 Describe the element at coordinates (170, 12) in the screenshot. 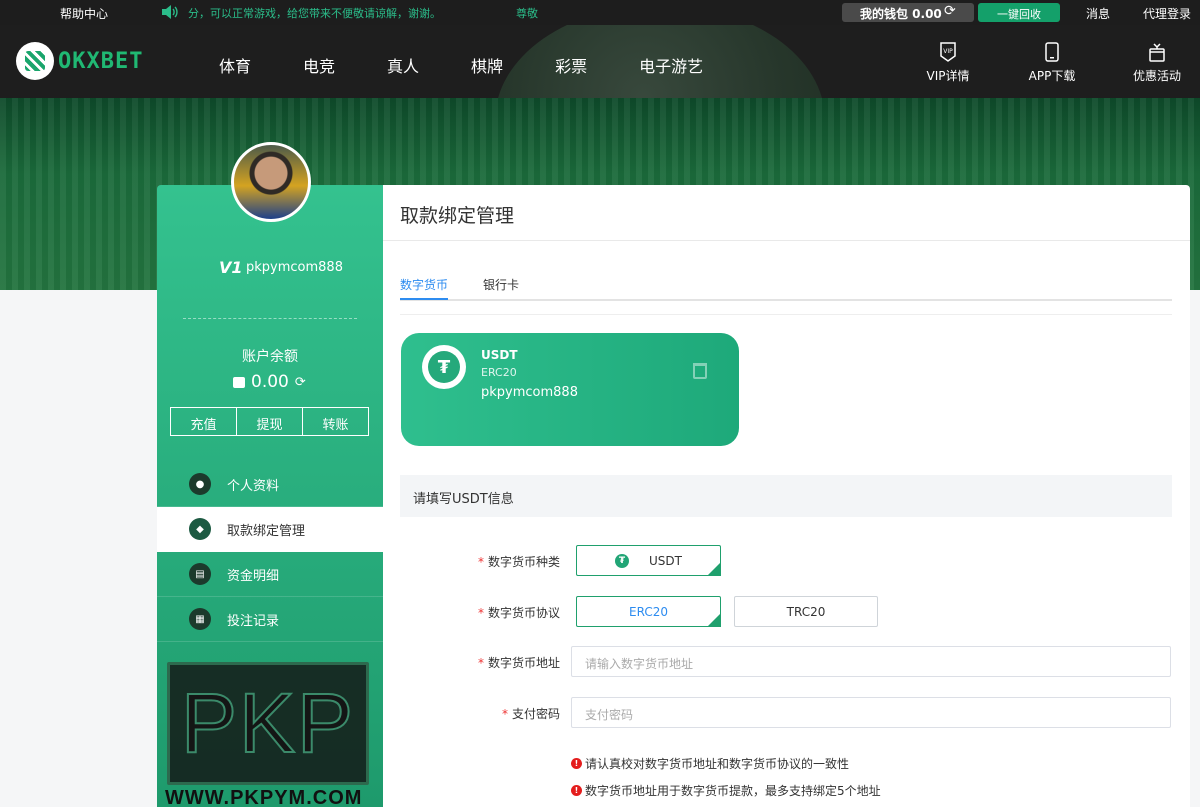

I see `speaker-icon` at that location.